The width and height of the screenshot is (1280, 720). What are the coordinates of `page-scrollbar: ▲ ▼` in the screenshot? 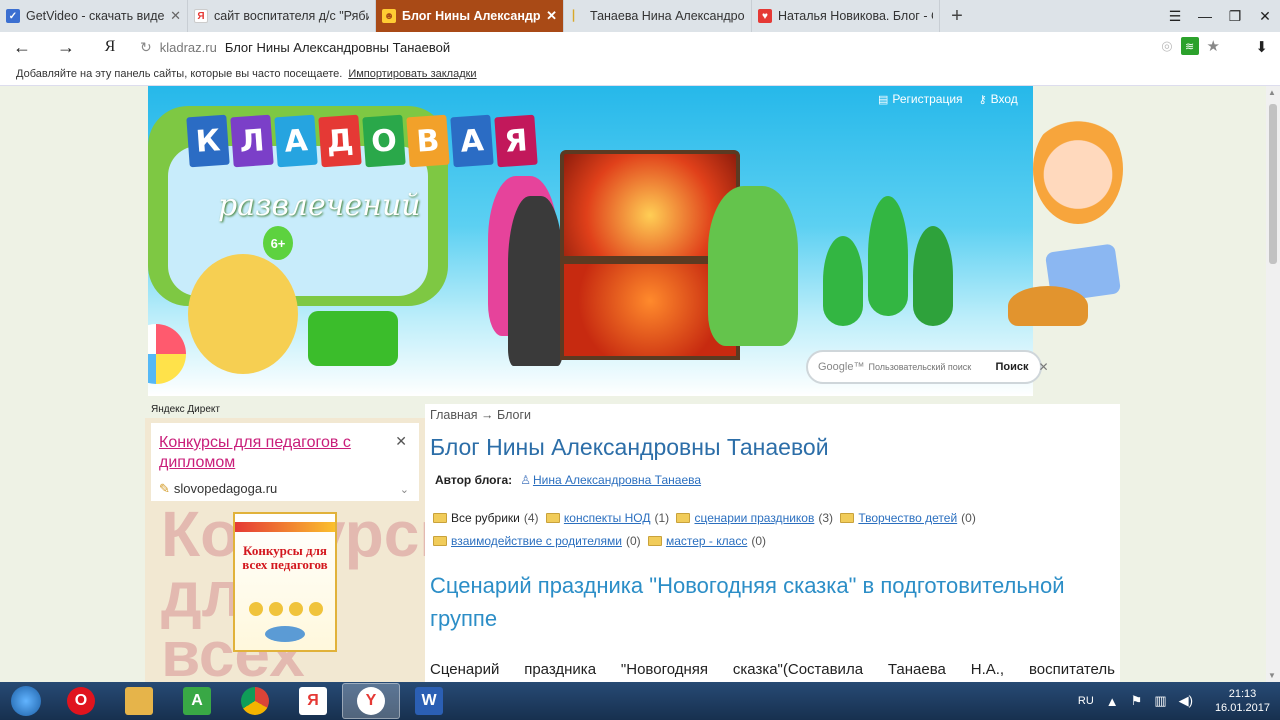 It's located at (1273, 384).